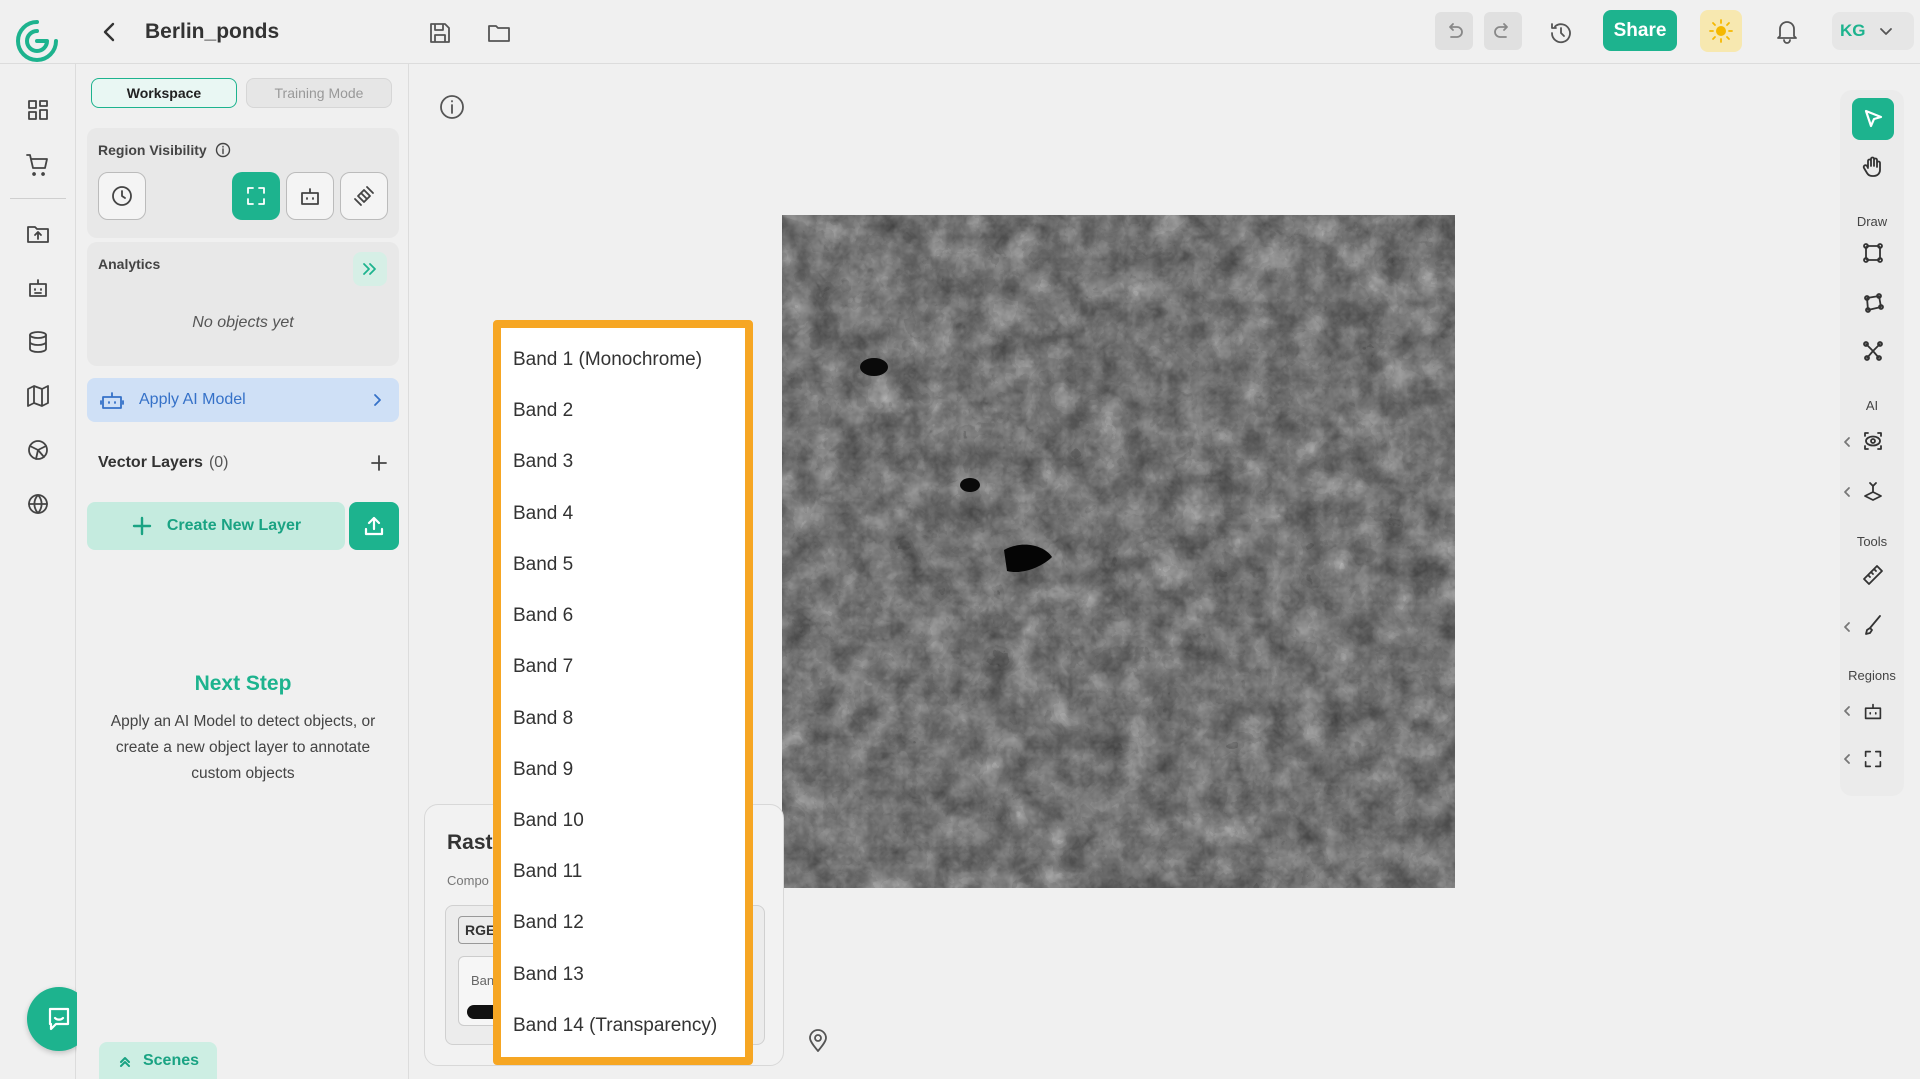  Describe the element at coordinates (310, 196) in the screenshot. I see `ai-region-visibility-button` at that location.